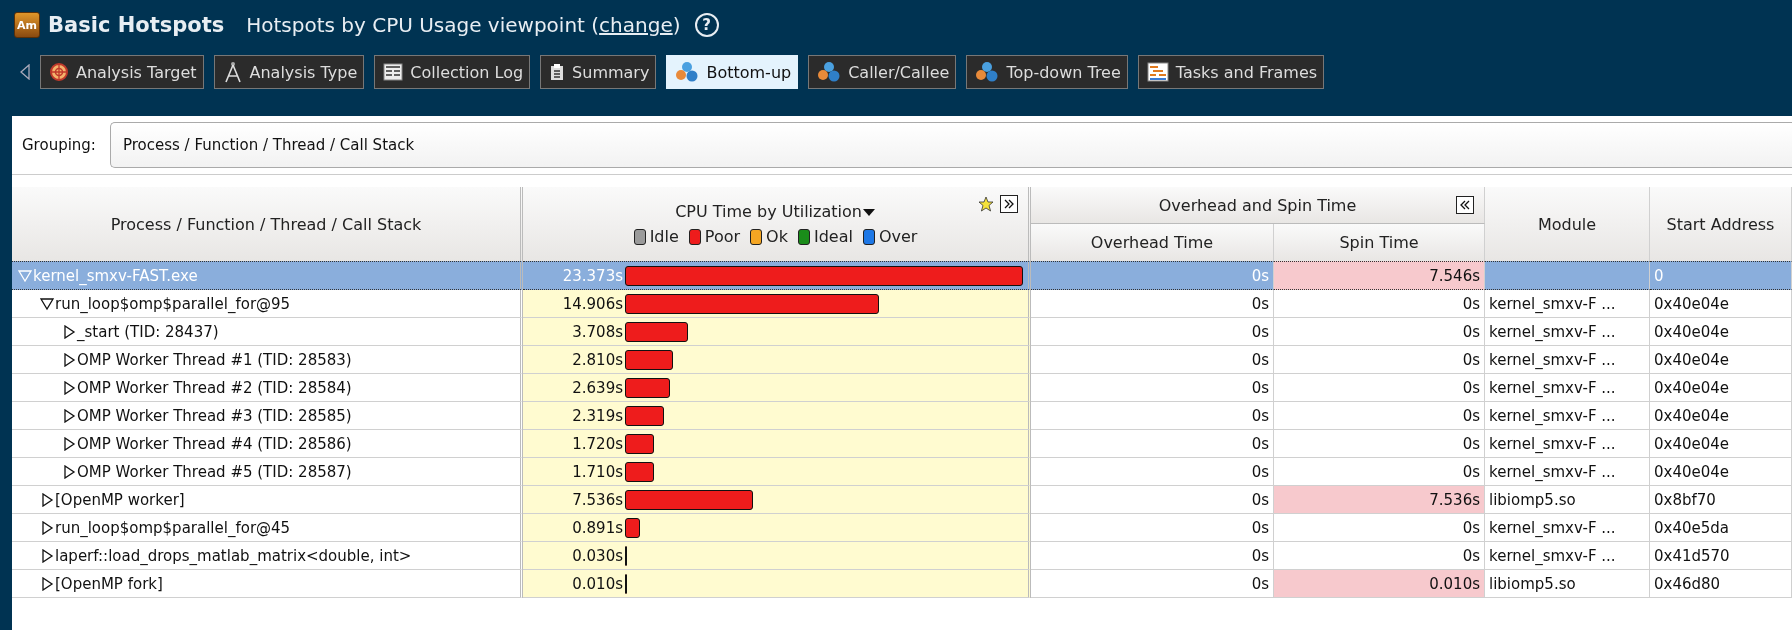 The image size is (1792, 630). What do you see at coordinates (452, 72) in the screenshot?
I see `tab: Collection Log` at bounding box center [452, 72].